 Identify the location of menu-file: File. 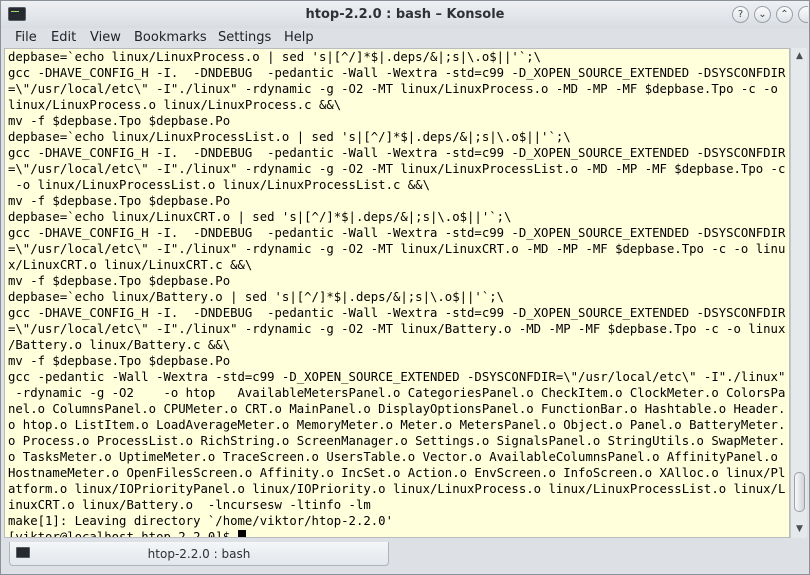
(26, 37).